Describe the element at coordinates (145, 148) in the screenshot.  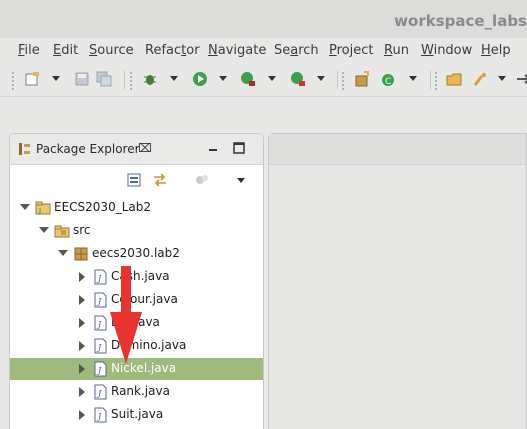
I see `close-icon: ⌧` at that location.